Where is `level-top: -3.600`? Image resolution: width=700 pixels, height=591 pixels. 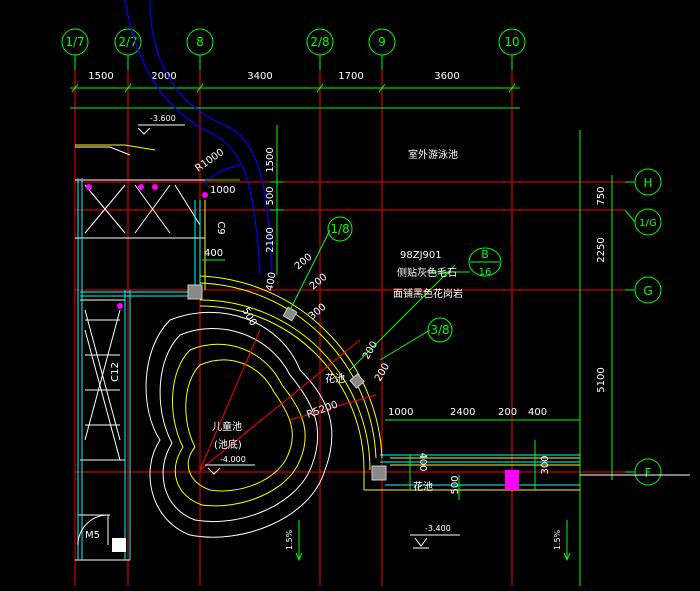 level-top: -3.600 is located at coordinates (163, 118).